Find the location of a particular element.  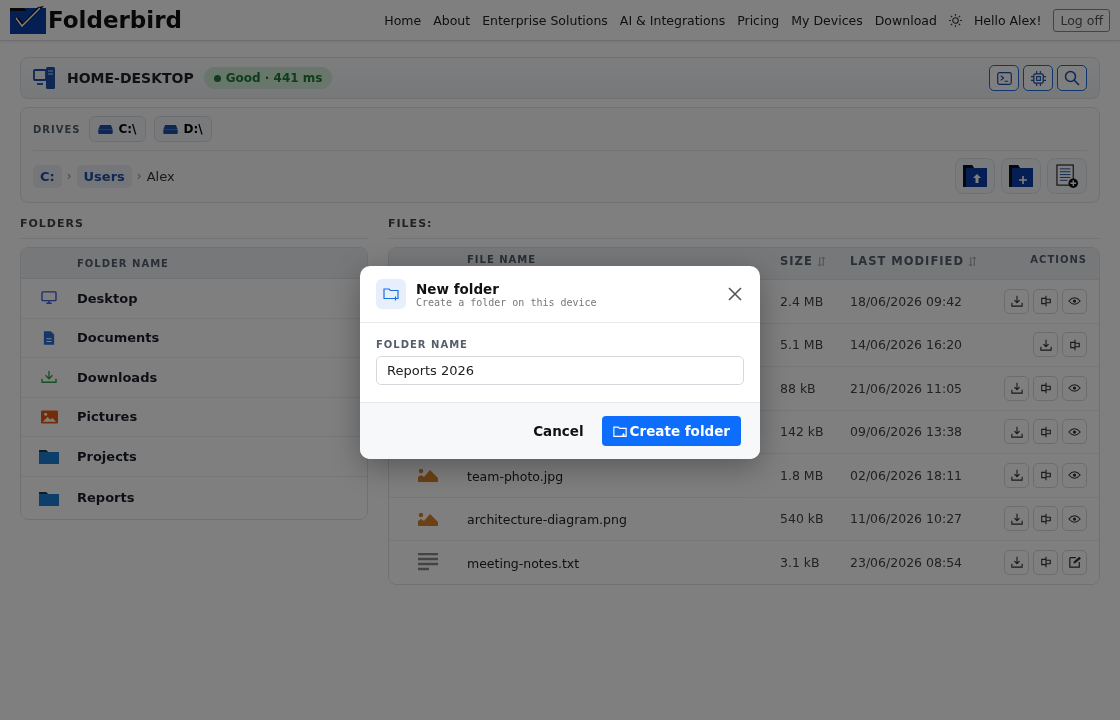

file-modified: 09/06/2026 13:38 is located at coordinates (907, 432).